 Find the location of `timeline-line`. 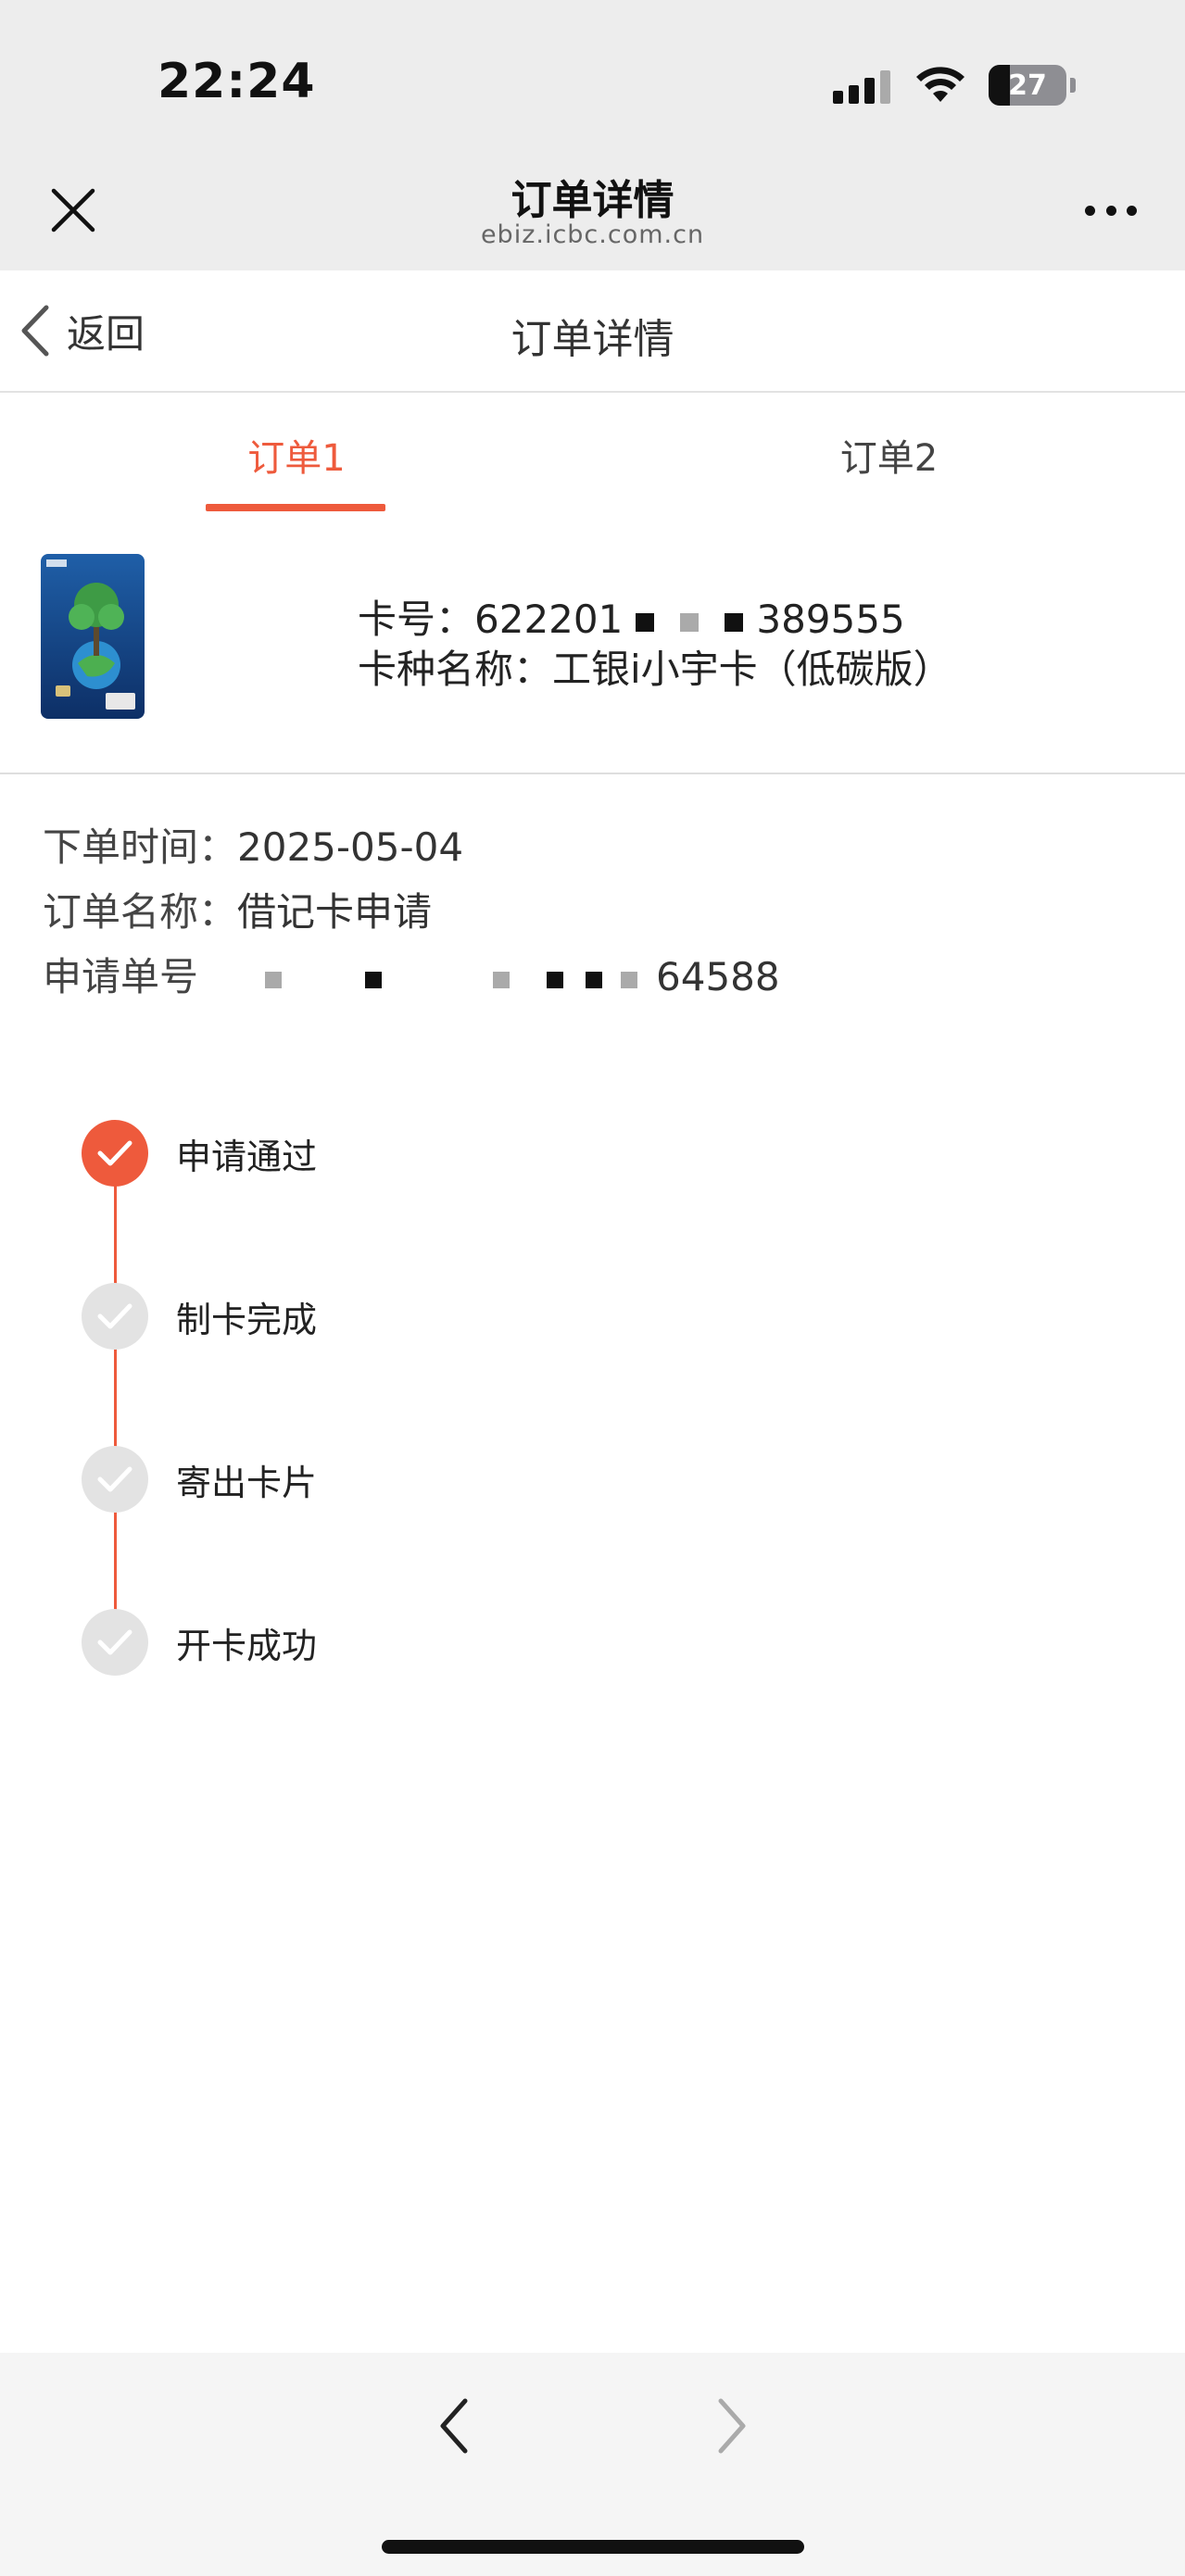

timeline-line is located at coordinates (115, 1396).